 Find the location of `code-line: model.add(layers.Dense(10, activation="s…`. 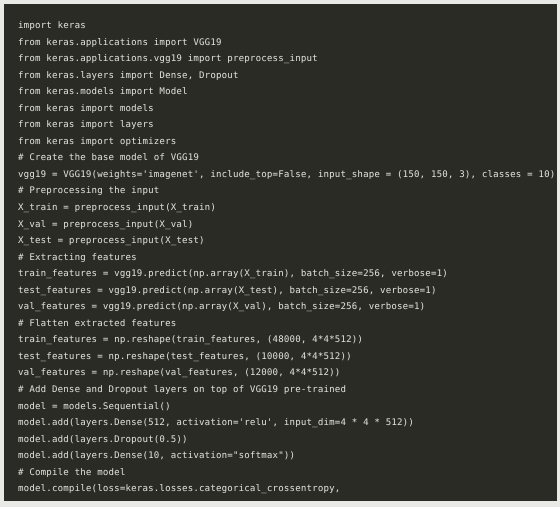

code-line: model.add(layers.Dense(10, activation="s… is located at coordinates (157, 456).